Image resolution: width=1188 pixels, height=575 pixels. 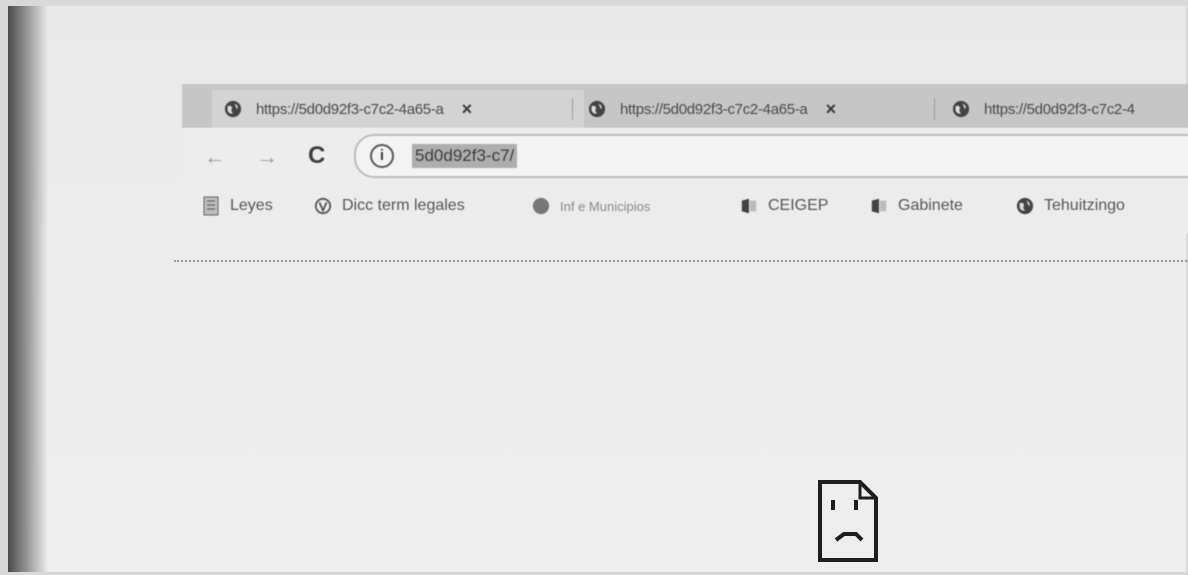 I want to click on document-icon, so click(x=211, y=206).